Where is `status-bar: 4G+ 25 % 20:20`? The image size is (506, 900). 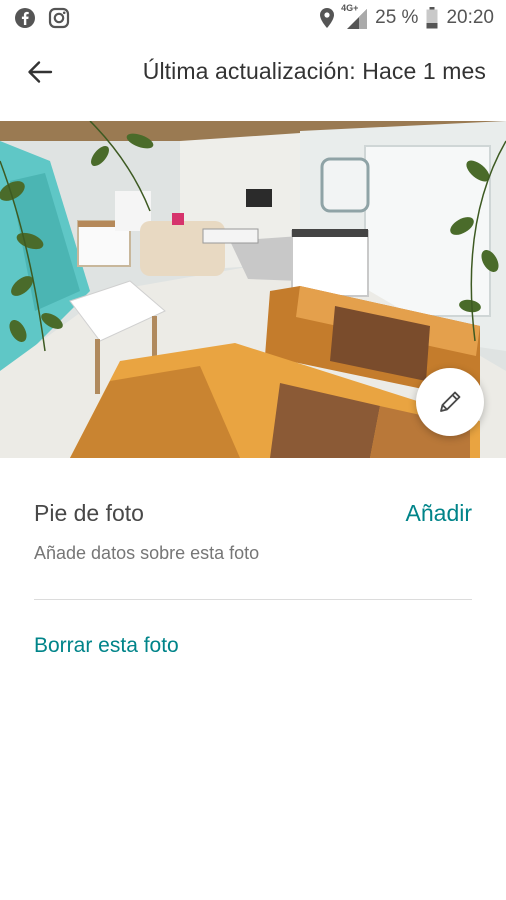
status-bar: 4G+ 25 % 20:20 is located at coordinates (253, 18).